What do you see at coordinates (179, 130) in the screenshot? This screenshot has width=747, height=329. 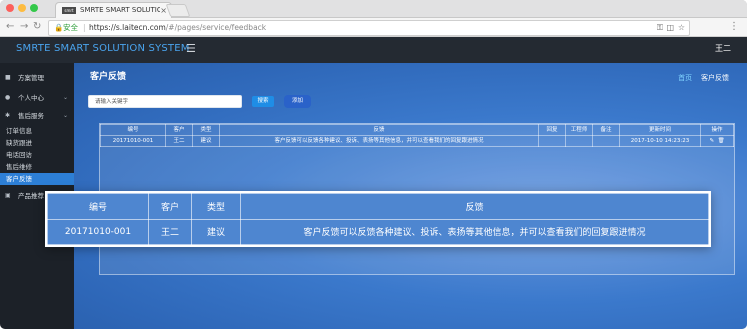 I see `column-header: 客户` at bounding box center [179, 130].